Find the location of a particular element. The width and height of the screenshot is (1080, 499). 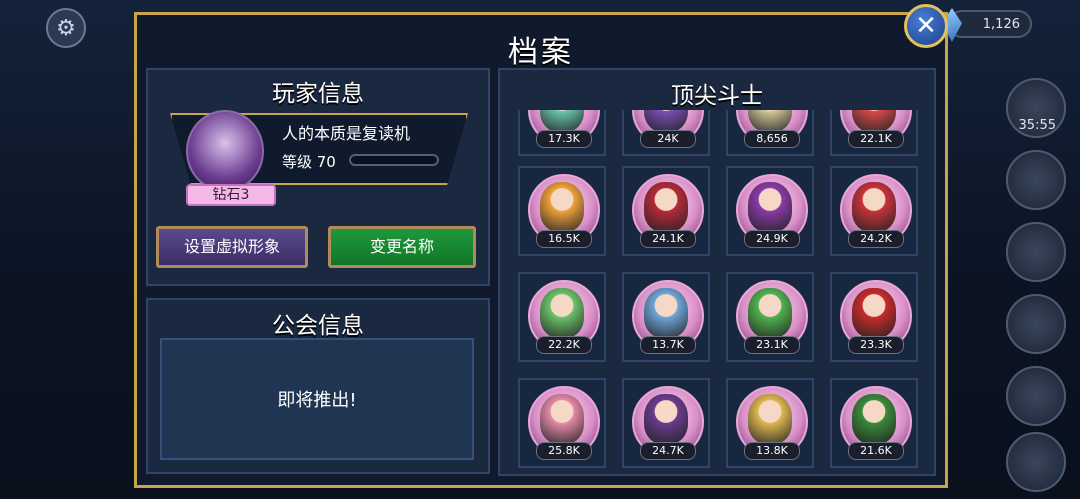

fighter-card: 24K is located at coordinates (666, 133).